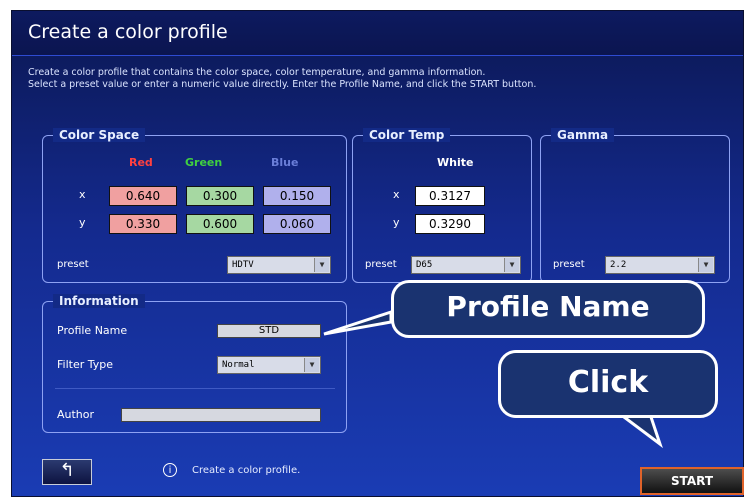 The width and height of the screenshot is (747, 500). I want to click on gamma-preset-label: preset, so click(569, 264).